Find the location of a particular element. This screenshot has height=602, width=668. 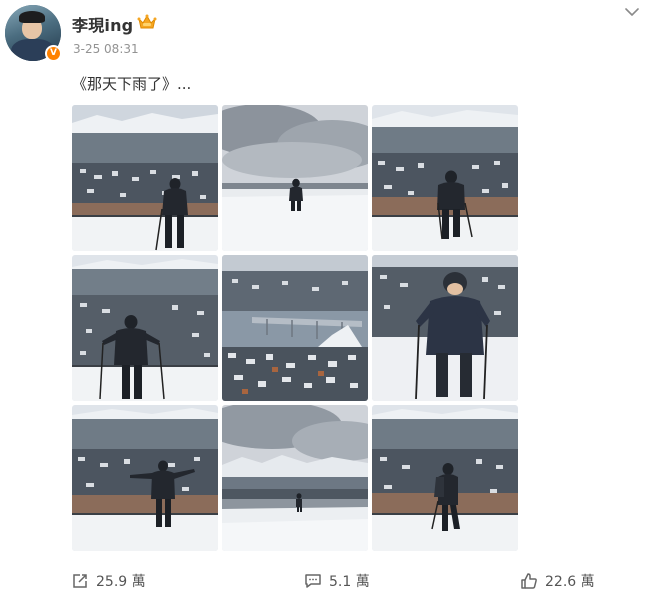

comment-icon is located at coordinates (313, 581).